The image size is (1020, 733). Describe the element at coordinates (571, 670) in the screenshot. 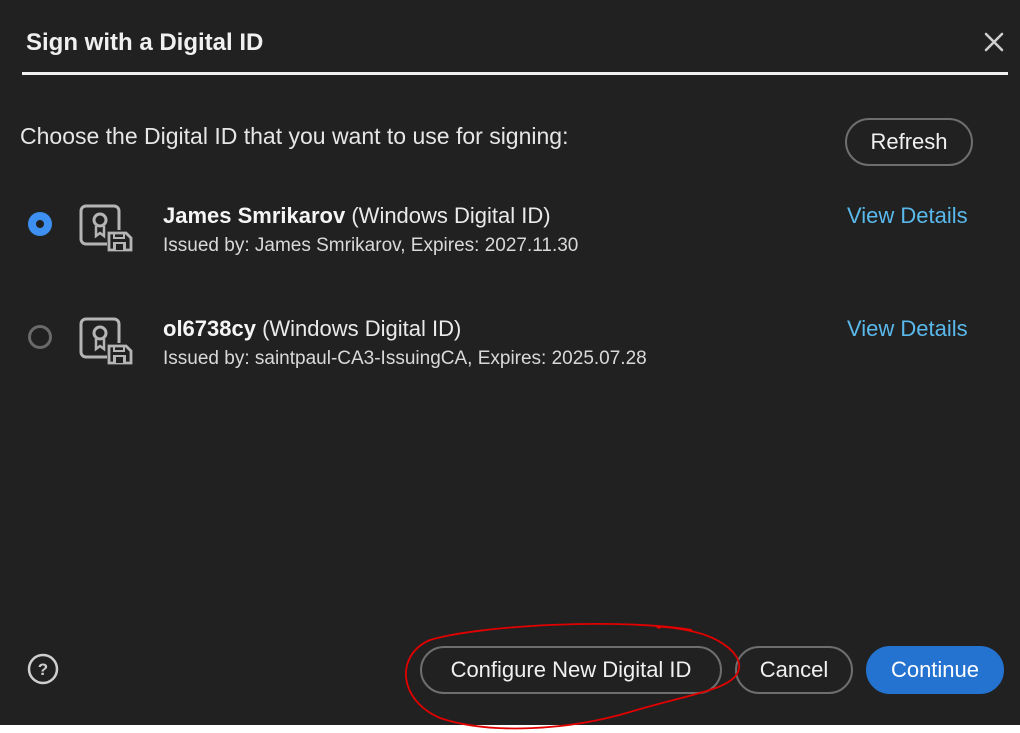

I see `configure-new-digital-id-button: Configure New Digital ID` at that location.